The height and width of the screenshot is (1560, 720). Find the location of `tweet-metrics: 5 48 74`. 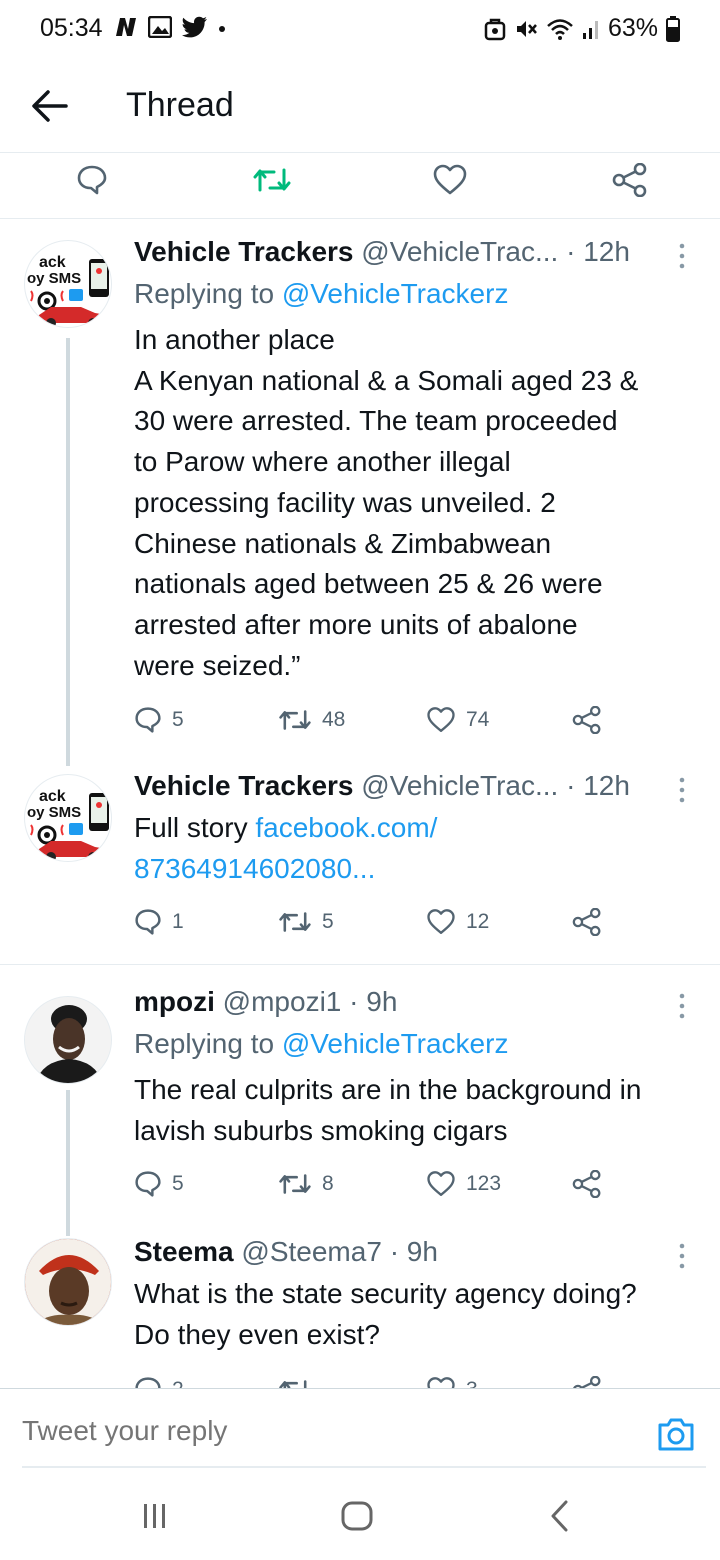

tweet-metrics: 5 48 74 is located at coordinates (374, 720).